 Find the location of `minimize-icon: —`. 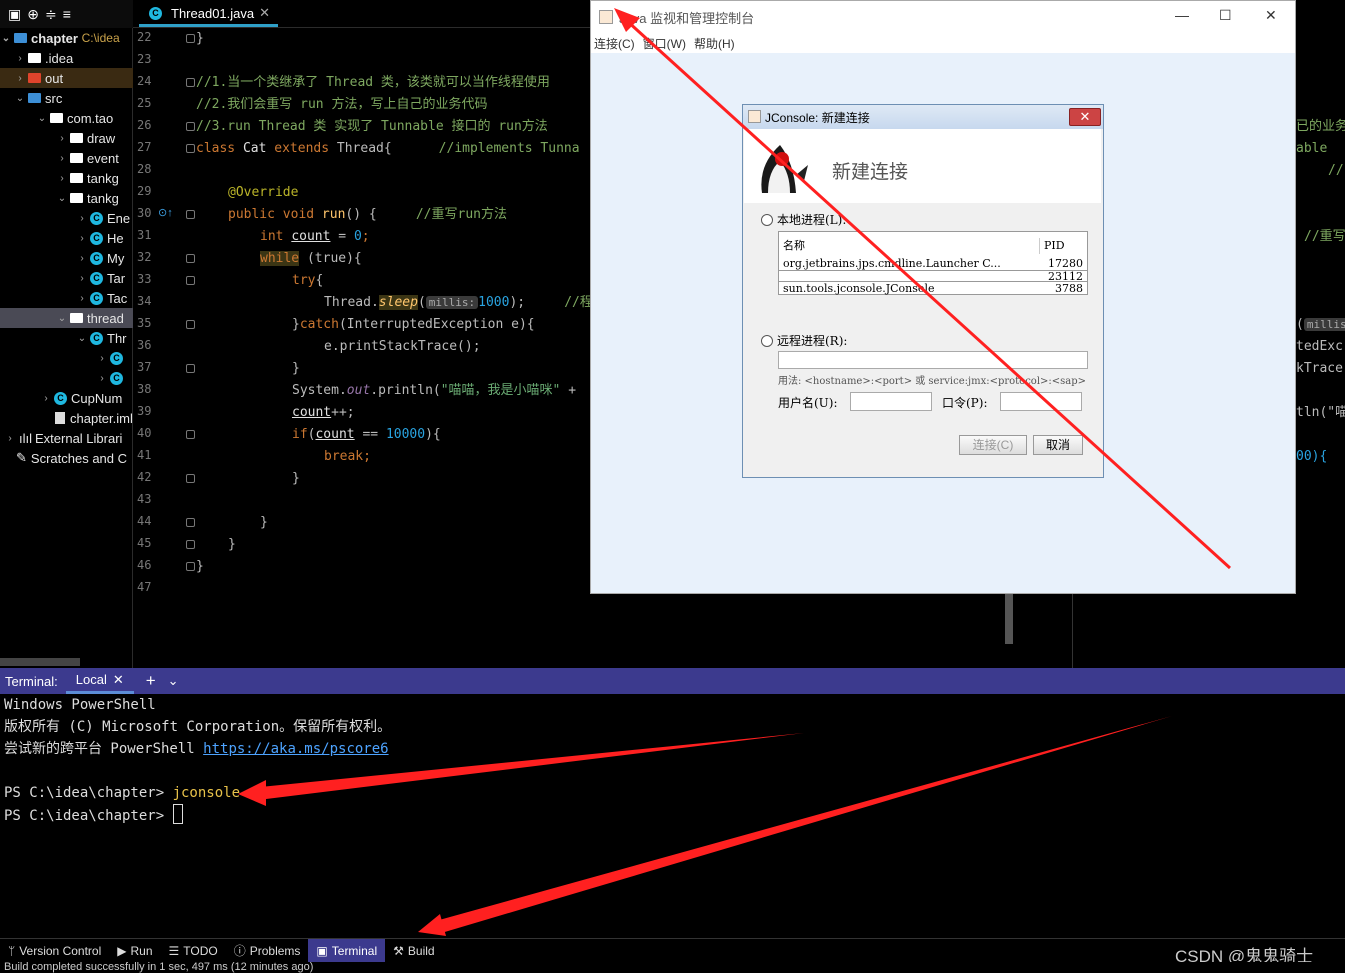

minimize-icon: — is located at coordinates (1182, 15).